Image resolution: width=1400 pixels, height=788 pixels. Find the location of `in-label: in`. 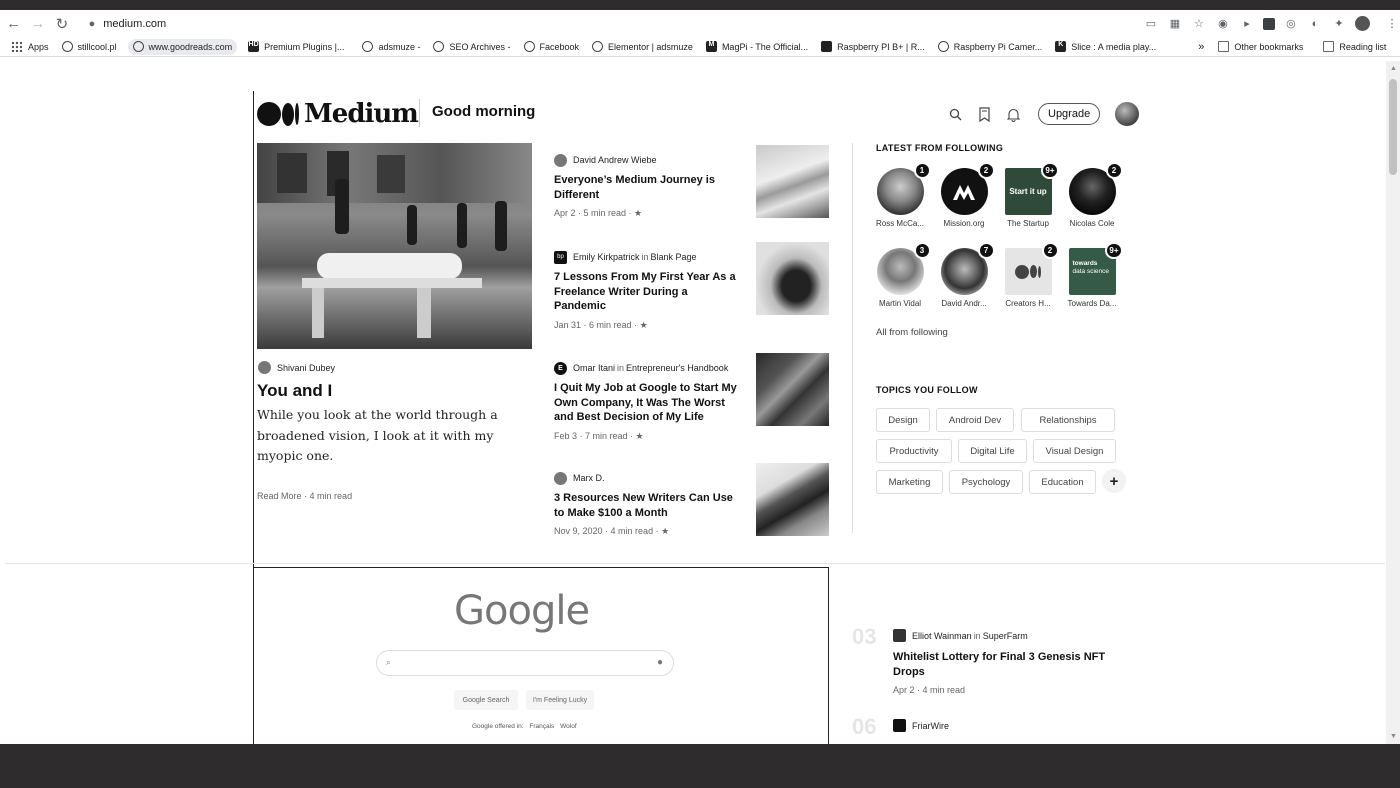

in-label: in is located at coordinates (645, 257).